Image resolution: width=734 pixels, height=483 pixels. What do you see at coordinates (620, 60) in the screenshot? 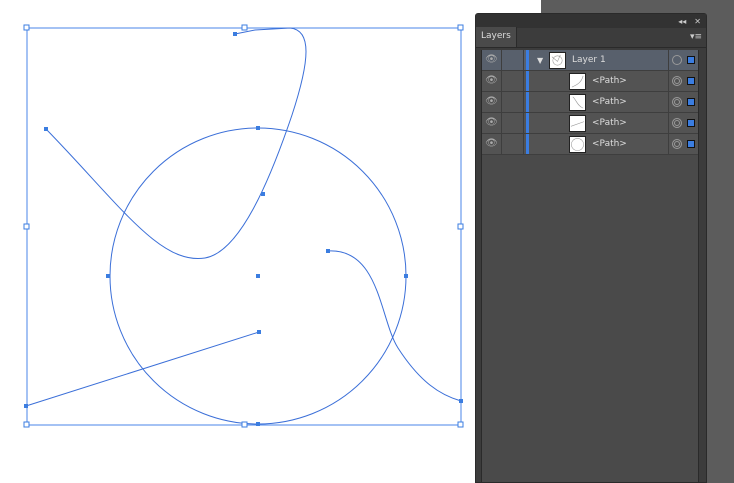
I see `layer-name: Layer 1` at bounding box center [620, 60].